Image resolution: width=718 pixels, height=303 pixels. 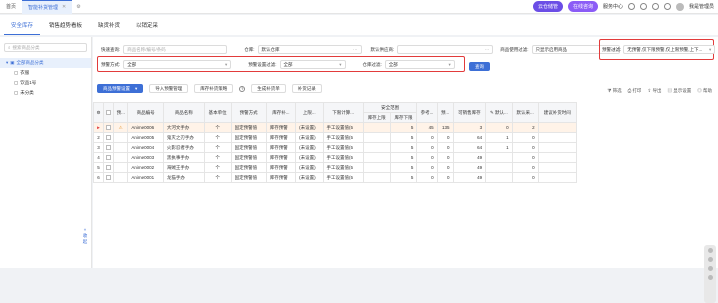 I want to click on col-select, so click(x=108, y=112).